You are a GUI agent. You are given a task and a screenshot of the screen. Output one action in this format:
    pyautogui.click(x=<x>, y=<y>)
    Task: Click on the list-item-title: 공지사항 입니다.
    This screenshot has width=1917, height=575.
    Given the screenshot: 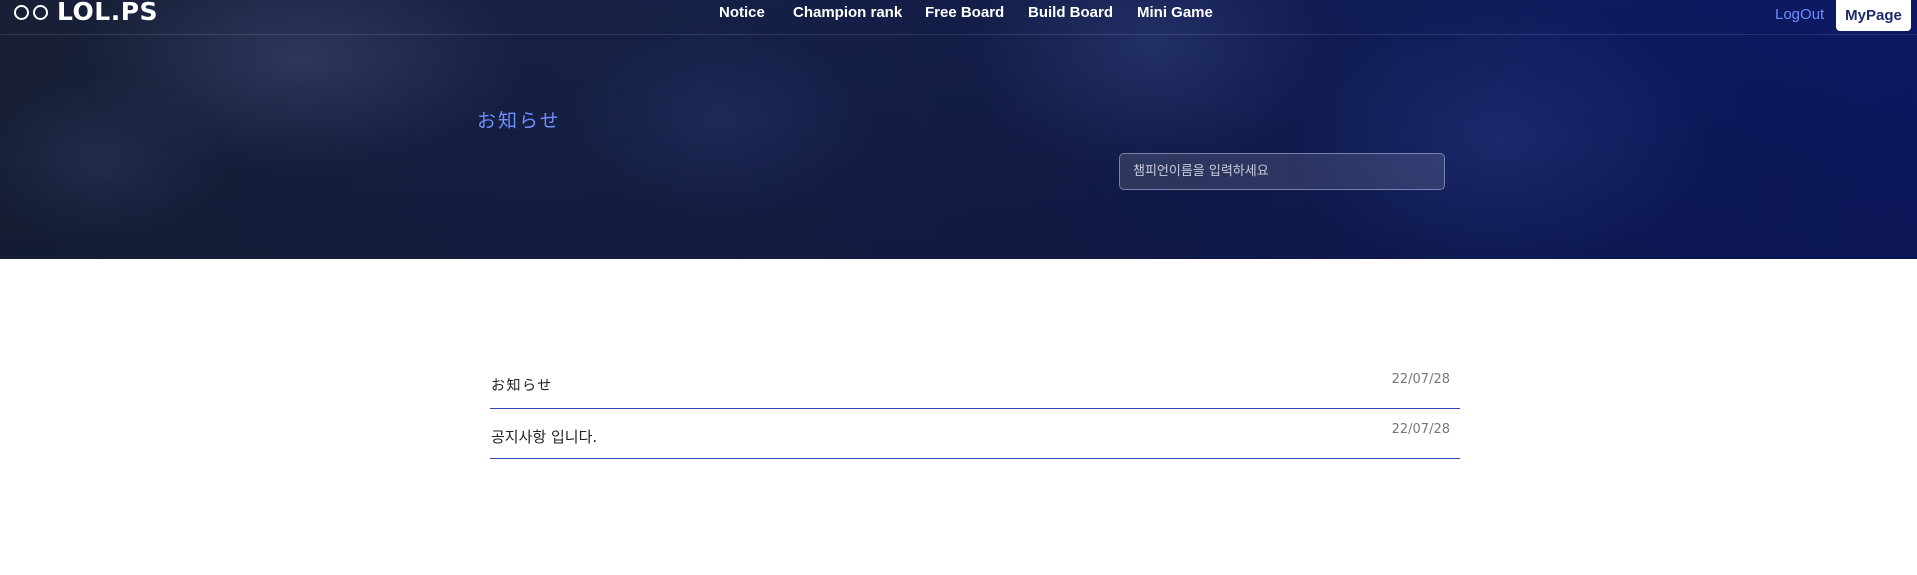 What is the action you would take?
    pyautogui.click(x=544, y=436)
    